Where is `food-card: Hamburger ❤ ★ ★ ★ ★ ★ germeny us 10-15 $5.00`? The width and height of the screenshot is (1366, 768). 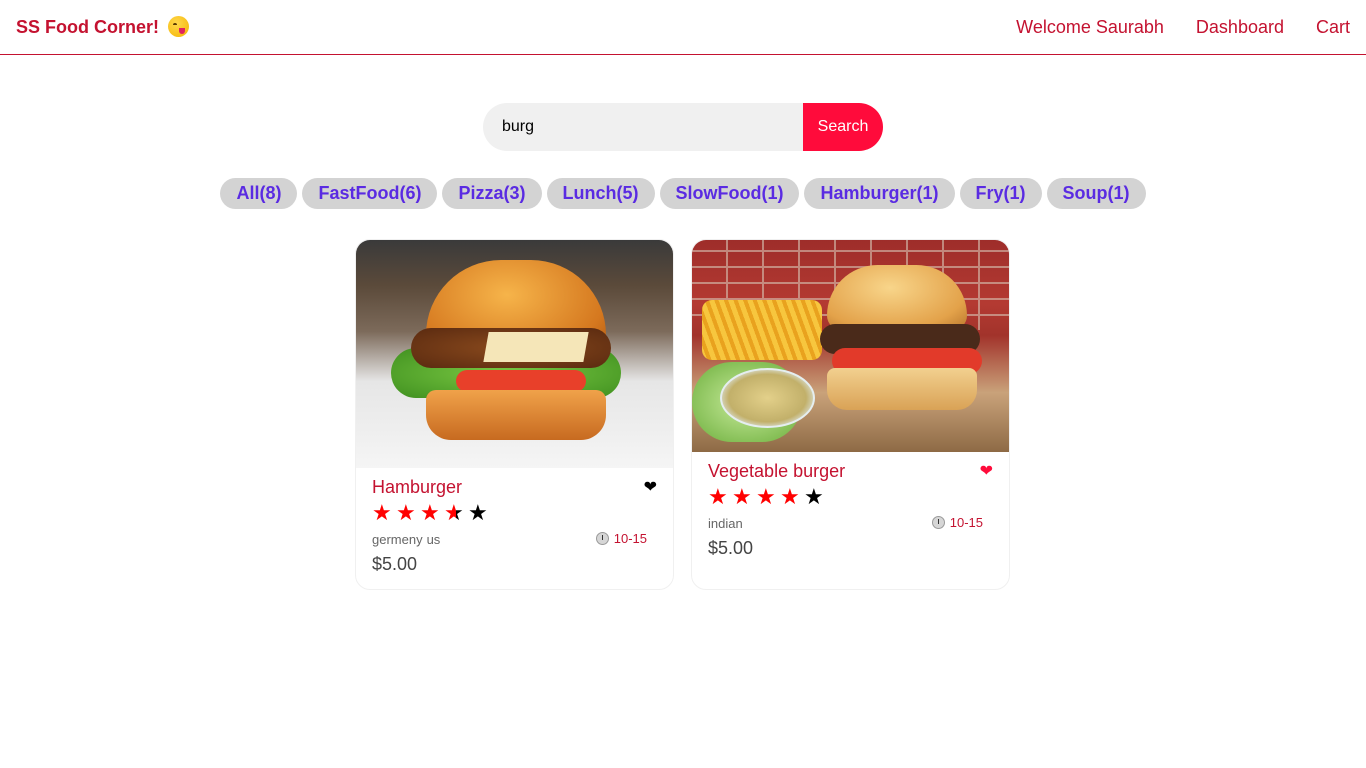
food-card: Hamburger ❤ ★ ★ ★ ★ ★ germeny us 10-15 $5.00 is located at coordinates (514, 414).